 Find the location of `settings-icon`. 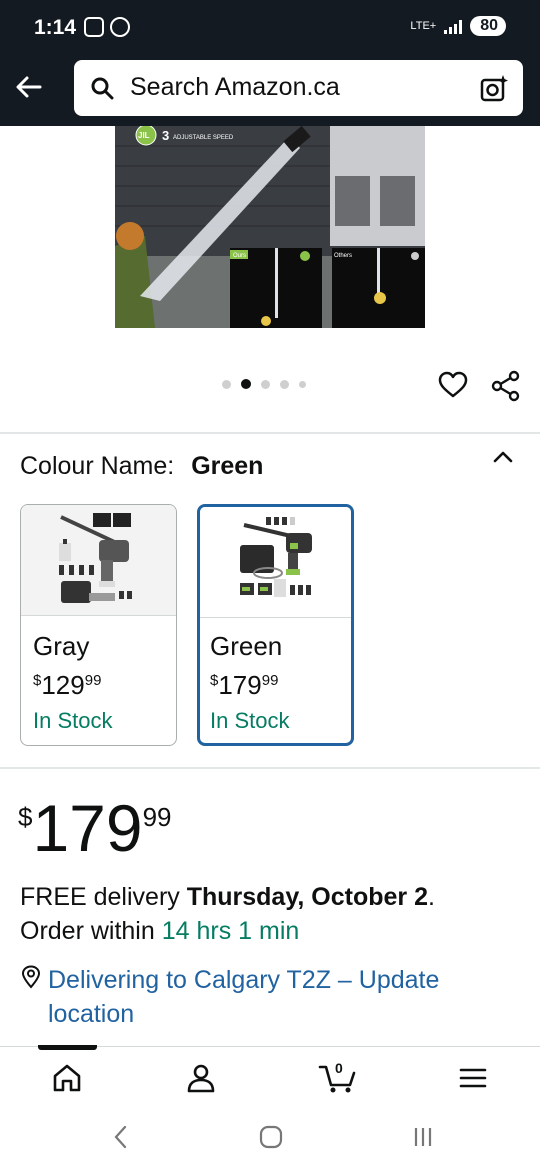

settings-icon is located at coordinates (120, 27).